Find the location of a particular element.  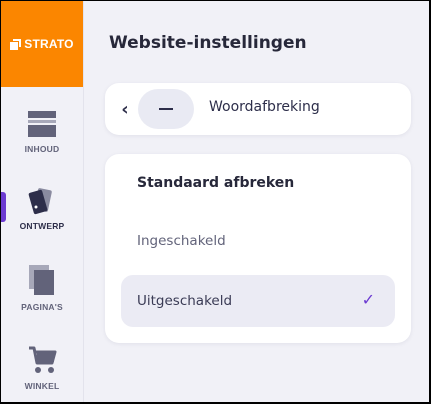

breadcrumb: ‹ Woordafbreking is located at coordinates (258, 109).